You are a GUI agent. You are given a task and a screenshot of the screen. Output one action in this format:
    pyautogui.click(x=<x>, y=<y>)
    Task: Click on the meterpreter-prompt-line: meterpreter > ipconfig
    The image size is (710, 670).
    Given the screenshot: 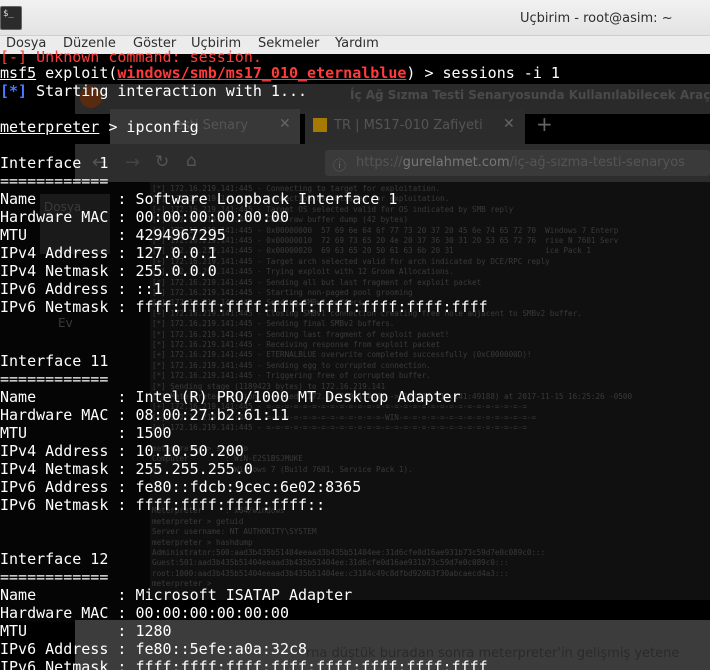 What is the action you would take?
    pyautogui.click(x=99, y=127)
    